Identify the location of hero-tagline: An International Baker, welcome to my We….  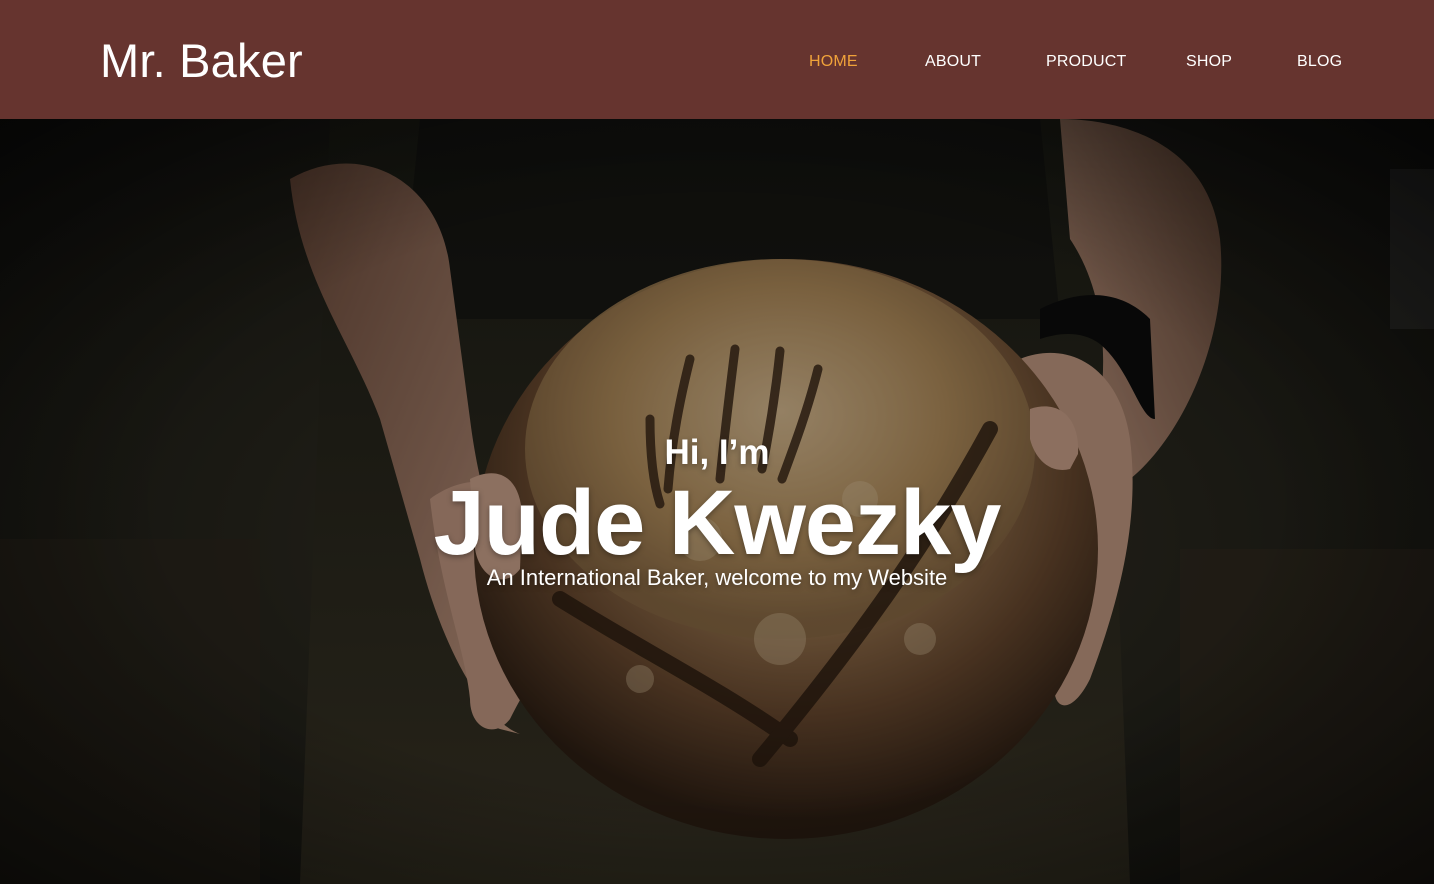
(717, 577).